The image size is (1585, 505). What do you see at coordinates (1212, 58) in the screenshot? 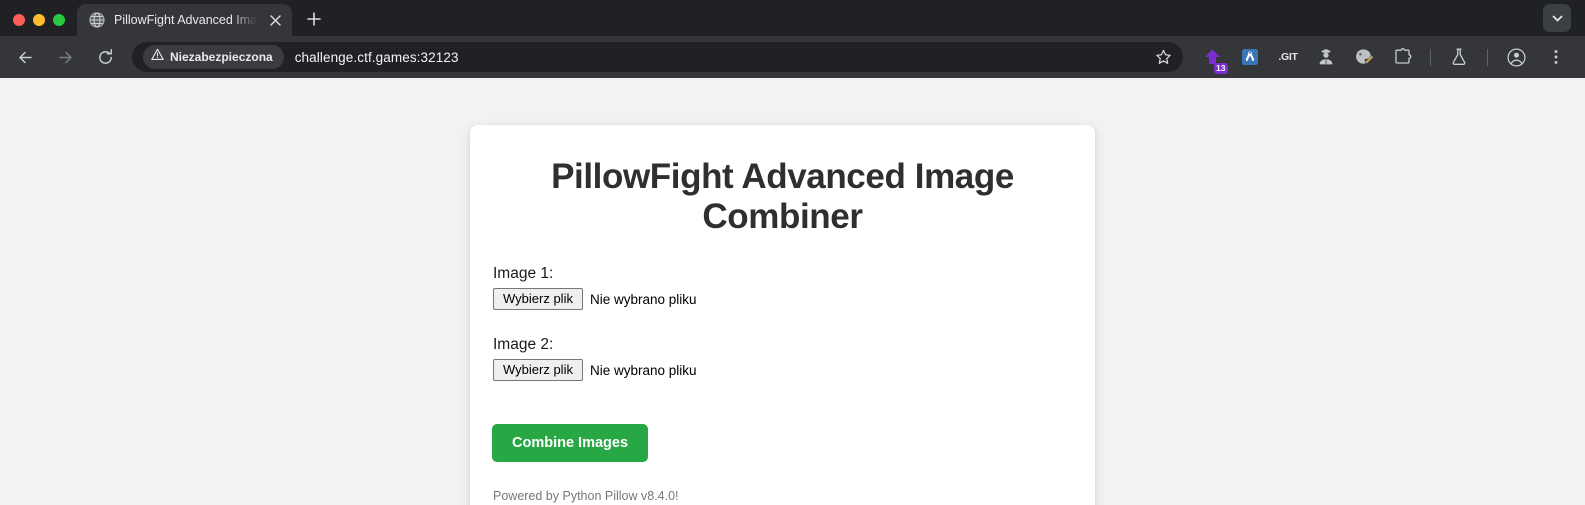
I see `upload-arrow-extension: 13` at bounding box center [1212, 58].